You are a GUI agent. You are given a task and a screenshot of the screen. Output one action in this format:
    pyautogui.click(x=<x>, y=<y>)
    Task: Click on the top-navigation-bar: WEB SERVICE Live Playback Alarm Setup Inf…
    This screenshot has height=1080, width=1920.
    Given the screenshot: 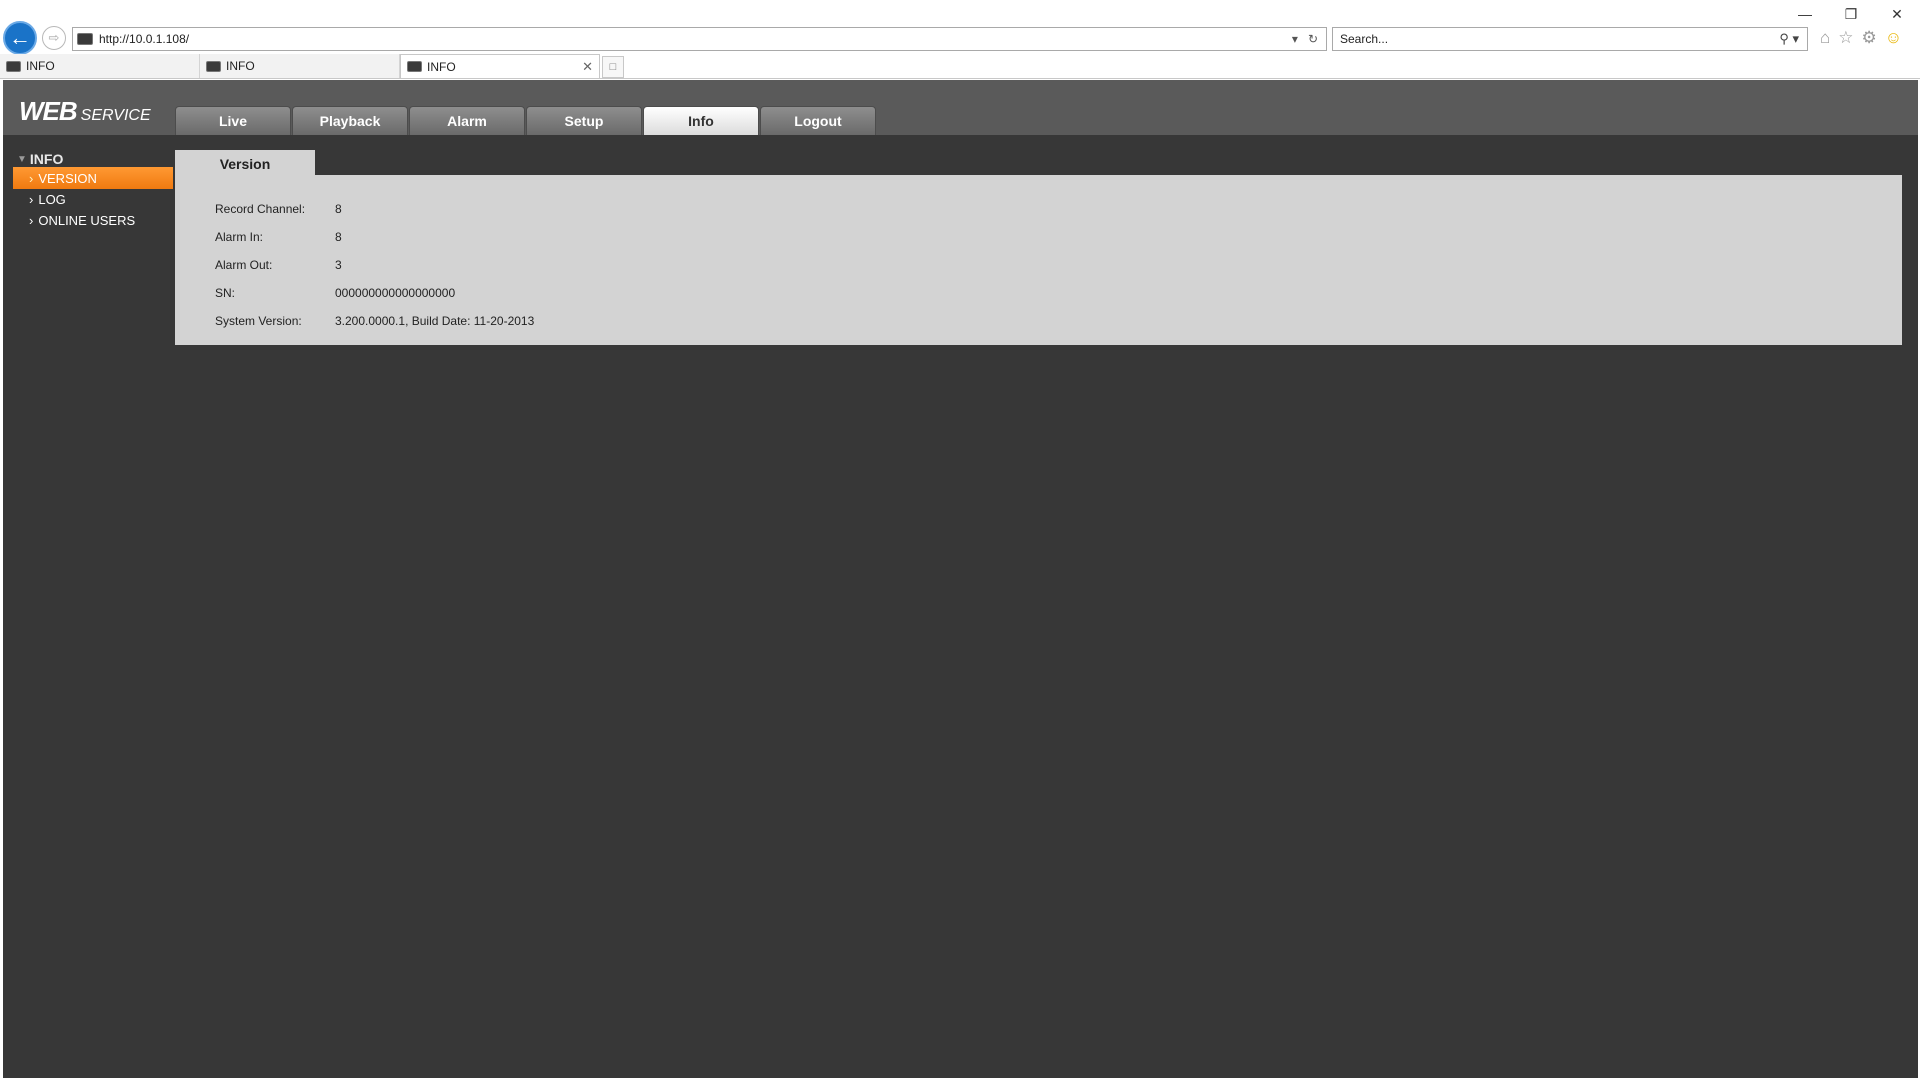 What is the action you would take?
    pyautogui.click(x=960, y=107)
    